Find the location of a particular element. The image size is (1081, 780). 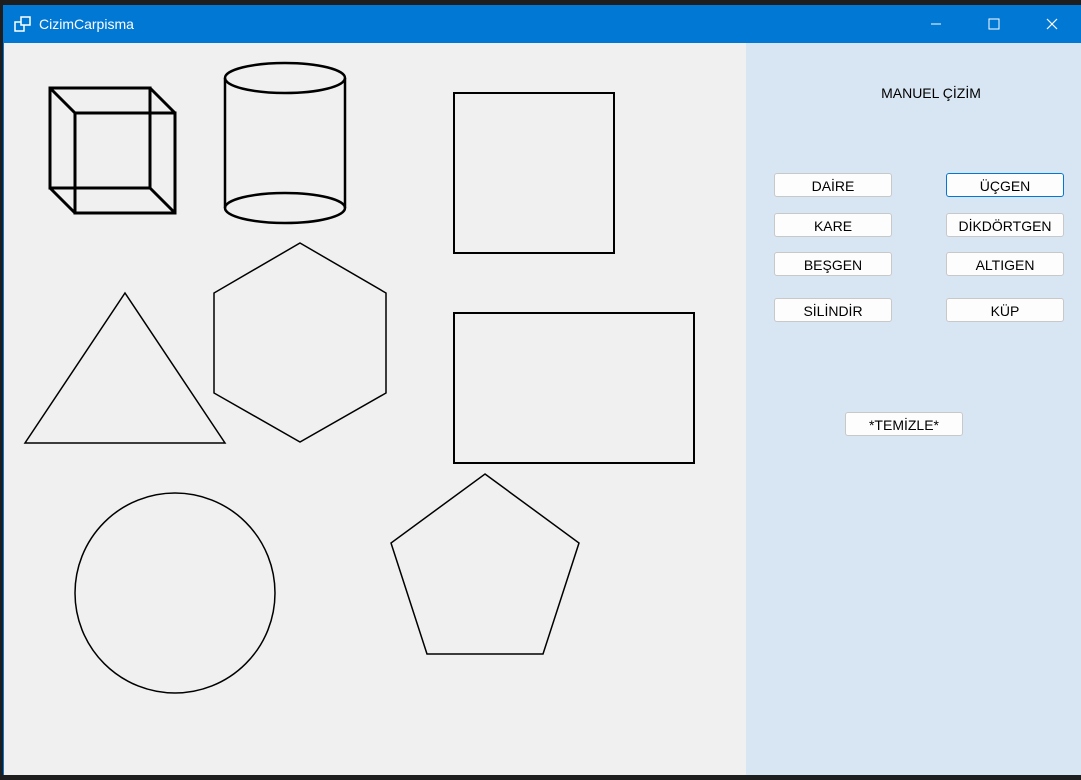

app-icon is located at coordinates (22, 24).